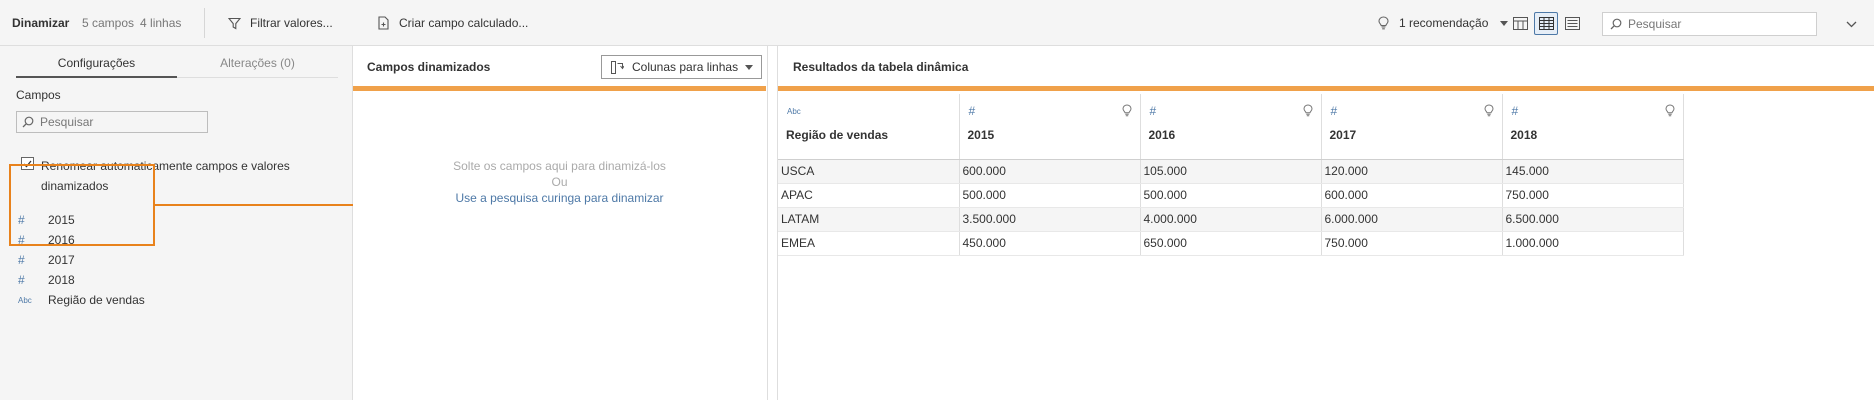 This screenshot has height=400, width=1874. What do you see at coordinates (881, 67) in the screenshot?
I see `pivot-results-title: Resultados da tabela dinâmica` at bounding box center [881, 67].